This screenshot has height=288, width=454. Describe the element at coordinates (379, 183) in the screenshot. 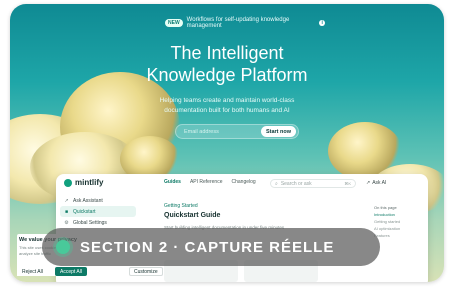

I see `ask-ai-label: Ask AI` at that location.